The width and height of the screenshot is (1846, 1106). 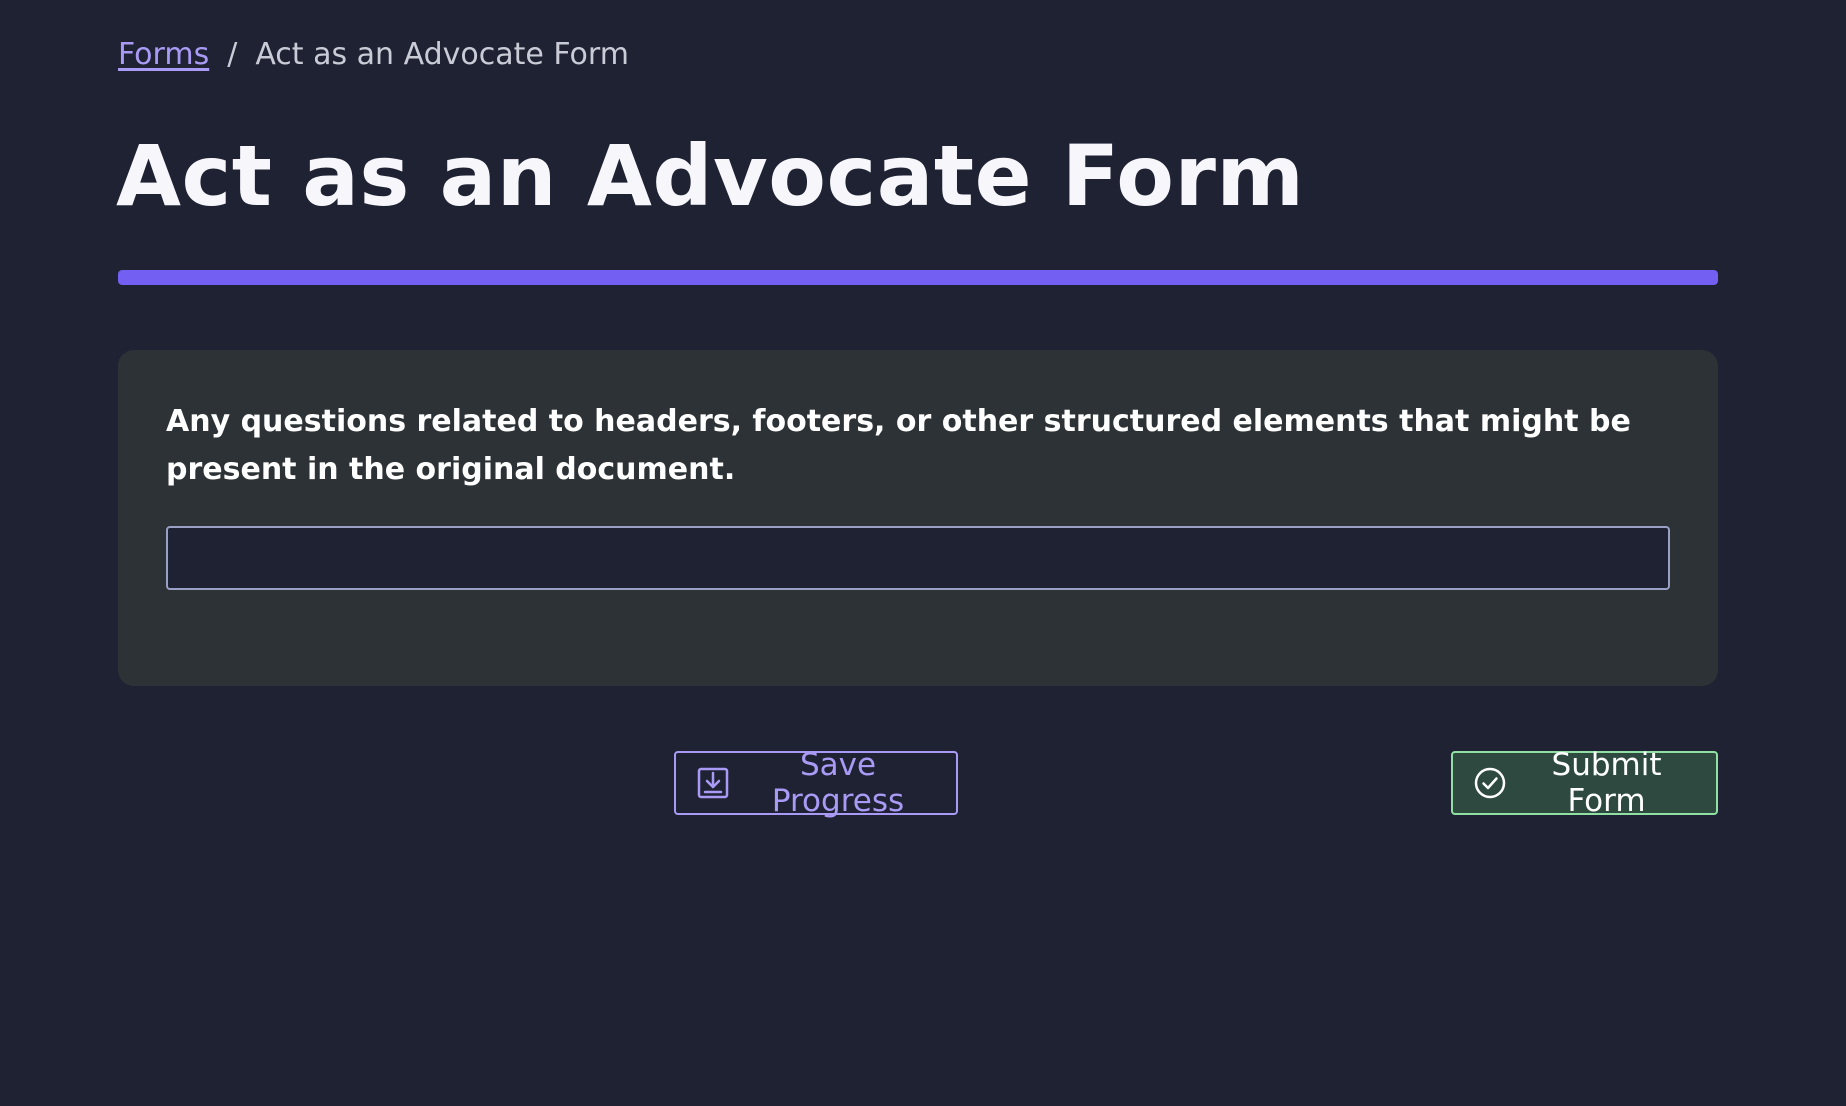 What do you see at coordinates (1490, 783) in the screenshot?
I see `check-circle-icon` at bounding box center [1490, 783].